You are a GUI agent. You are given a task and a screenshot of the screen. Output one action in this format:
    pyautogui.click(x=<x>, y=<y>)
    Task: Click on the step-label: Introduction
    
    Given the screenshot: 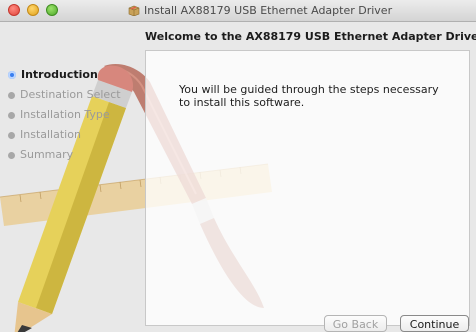 What is the action you would take?
    pyautogui.click(x=59, y=74)
    